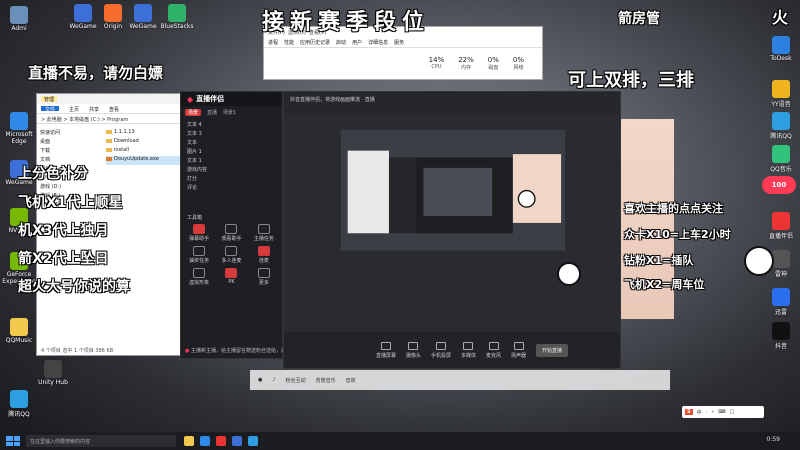  What do you see at coordinates (231, 168) in the screenshot?
I see `scene-item: 游戏内容` at bounding box center [231, 168].